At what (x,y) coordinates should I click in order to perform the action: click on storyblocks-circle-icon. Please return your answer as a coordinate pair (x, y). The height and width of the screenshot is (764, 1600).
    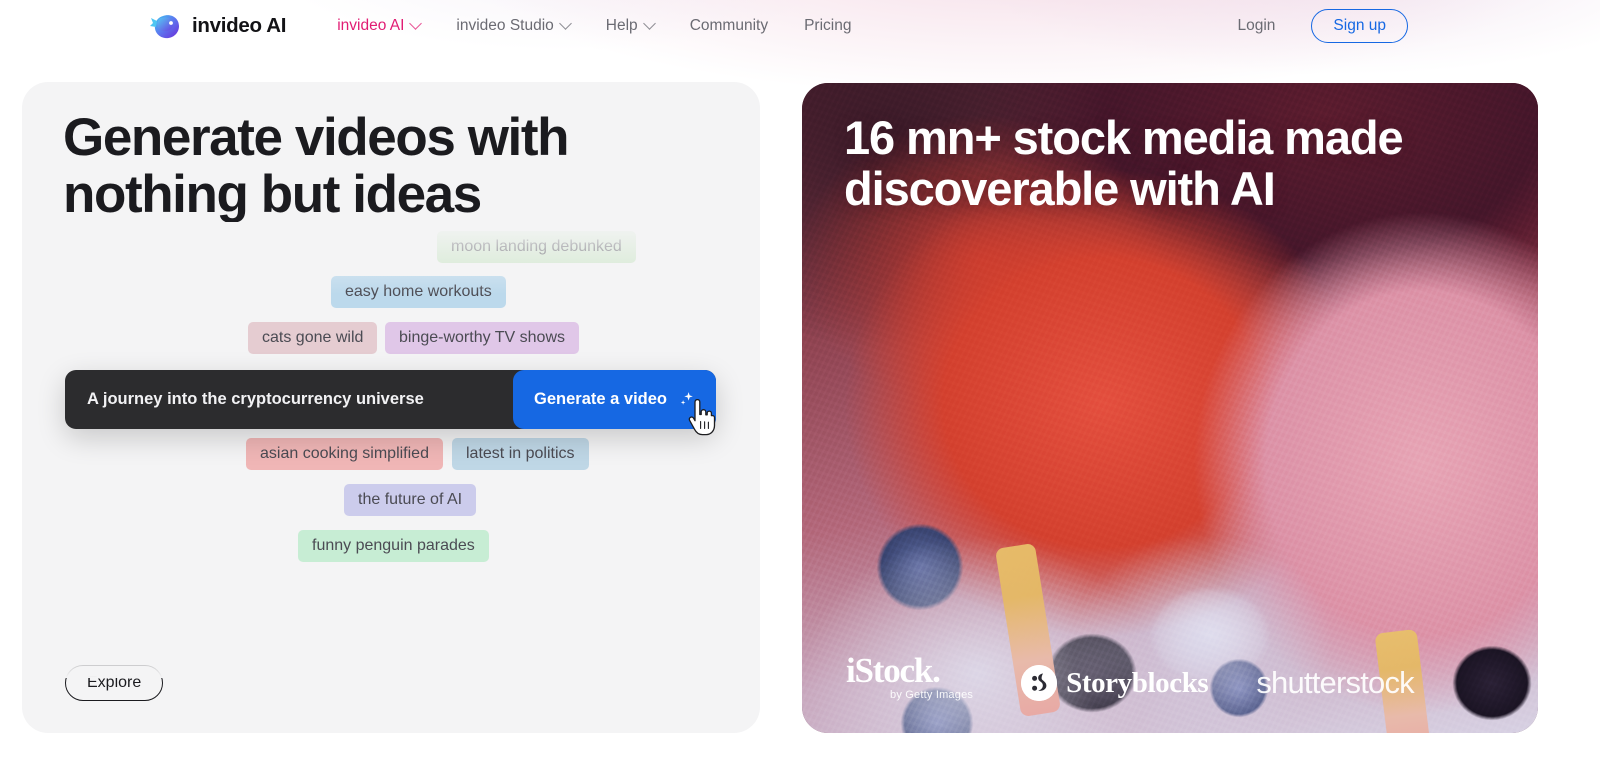
    Looking at the image, I should click on (1039, 683).